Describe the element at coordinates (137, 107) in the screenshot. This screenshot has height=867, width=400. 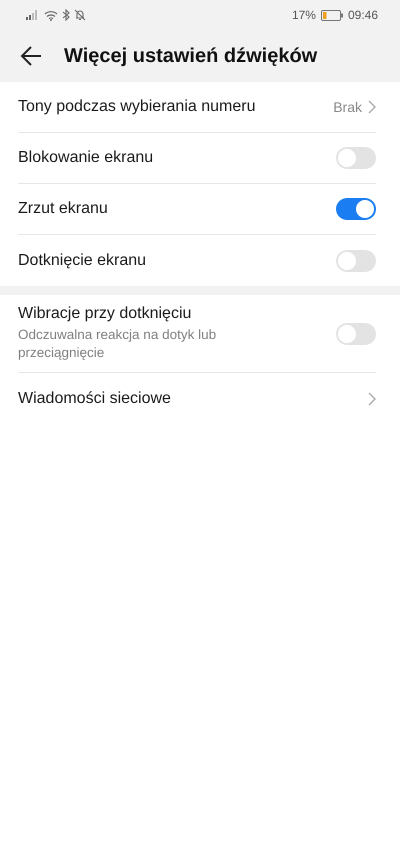
I see `setting-label: Tony podczas wybierania numeru` at that location.